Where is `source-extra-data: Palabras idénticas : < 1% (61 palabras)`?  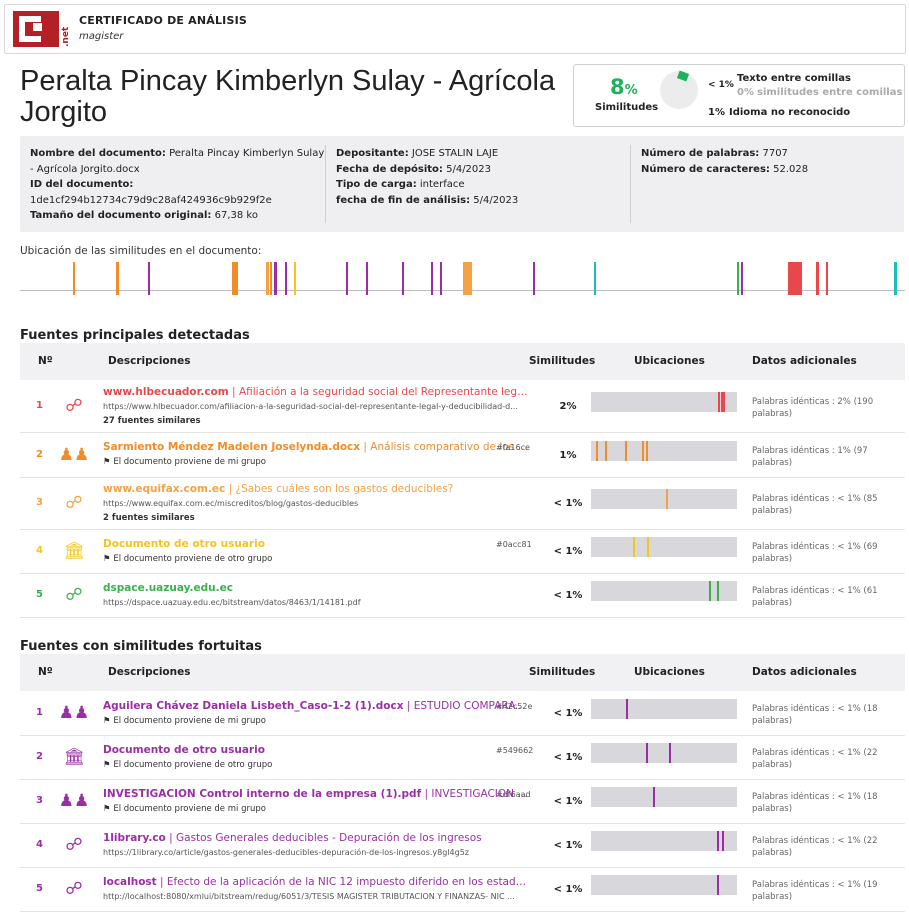
source-extra-data: Palabras idénticas : < 1% (61 palabras) is located at coordinates (815, 597).